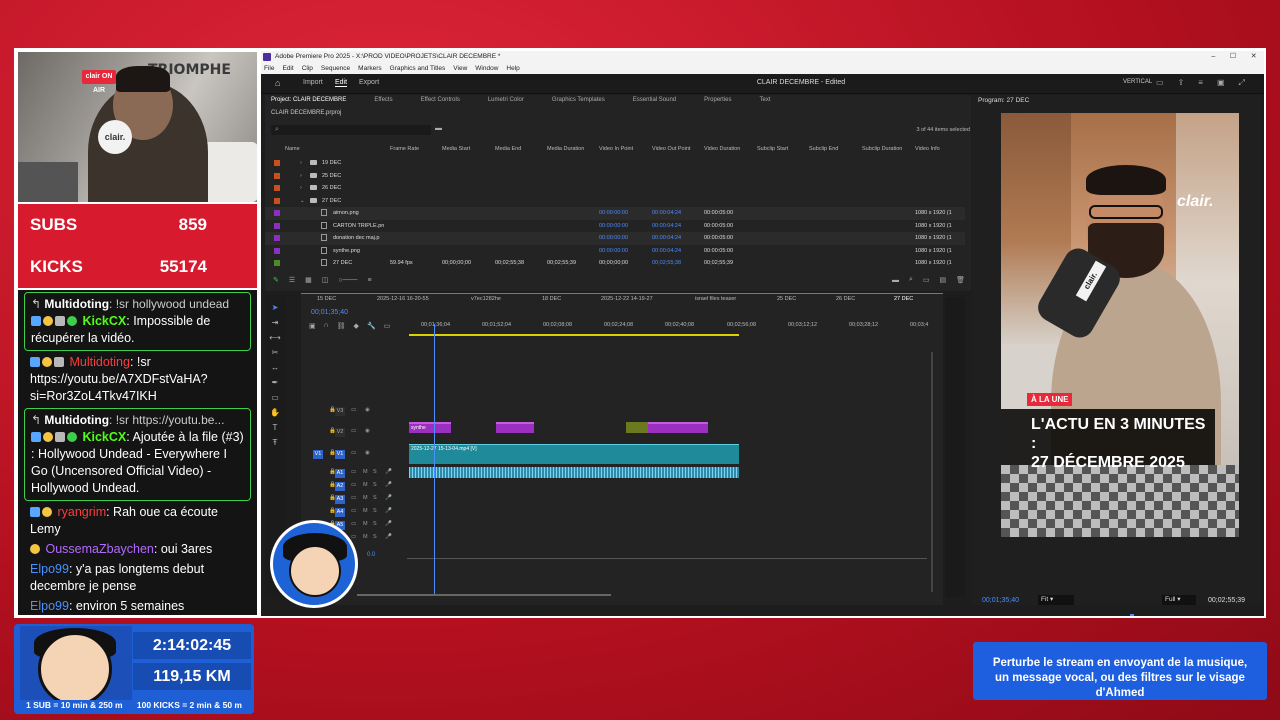  Describe the element at coordinates (340, 411) in the screenshot. I see `track-name: V3` at that location.